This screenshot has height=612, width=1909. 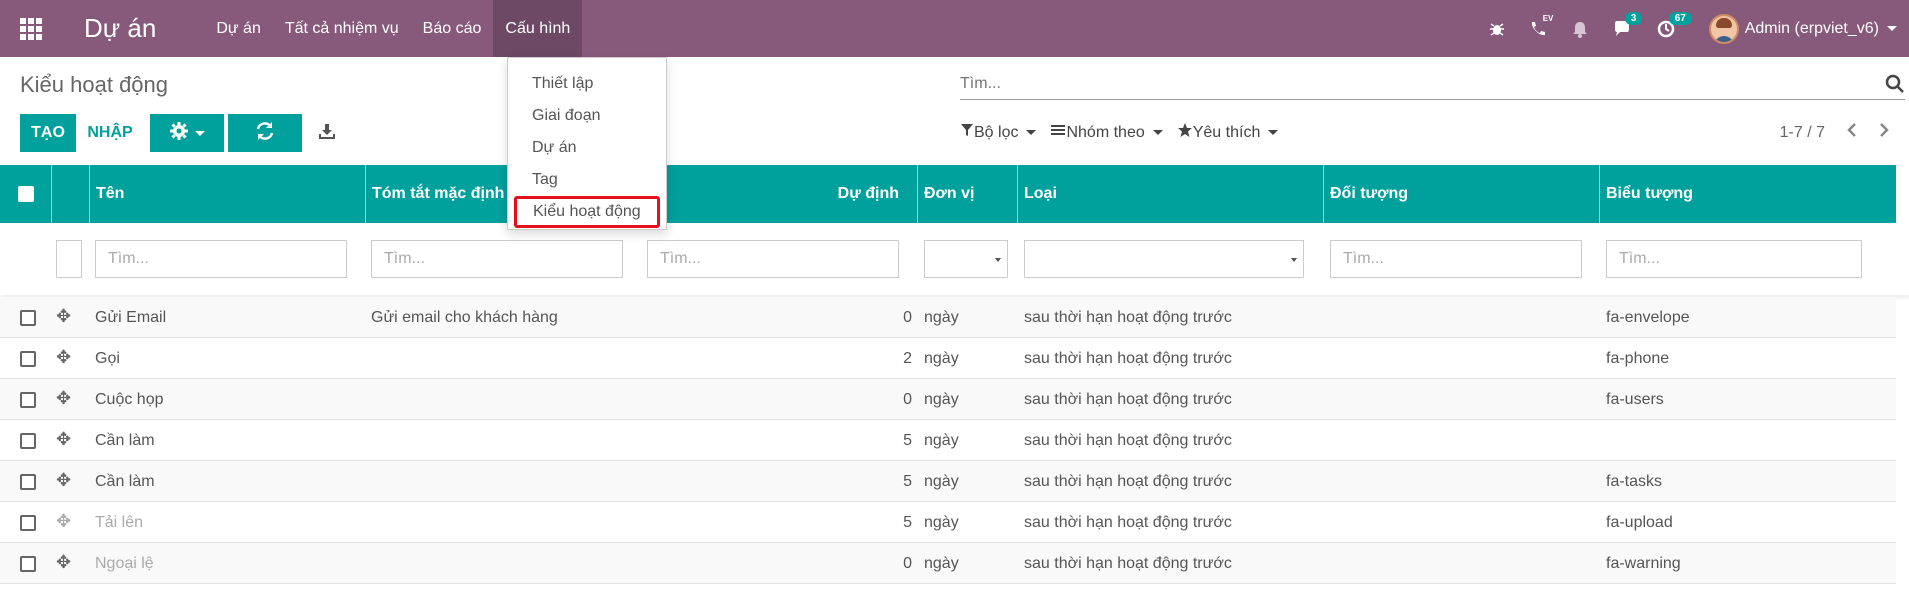 What do you see at coordinates (187, 133) in the screenshot?
I see `action-gear-button` at bounding box center [187, 133].